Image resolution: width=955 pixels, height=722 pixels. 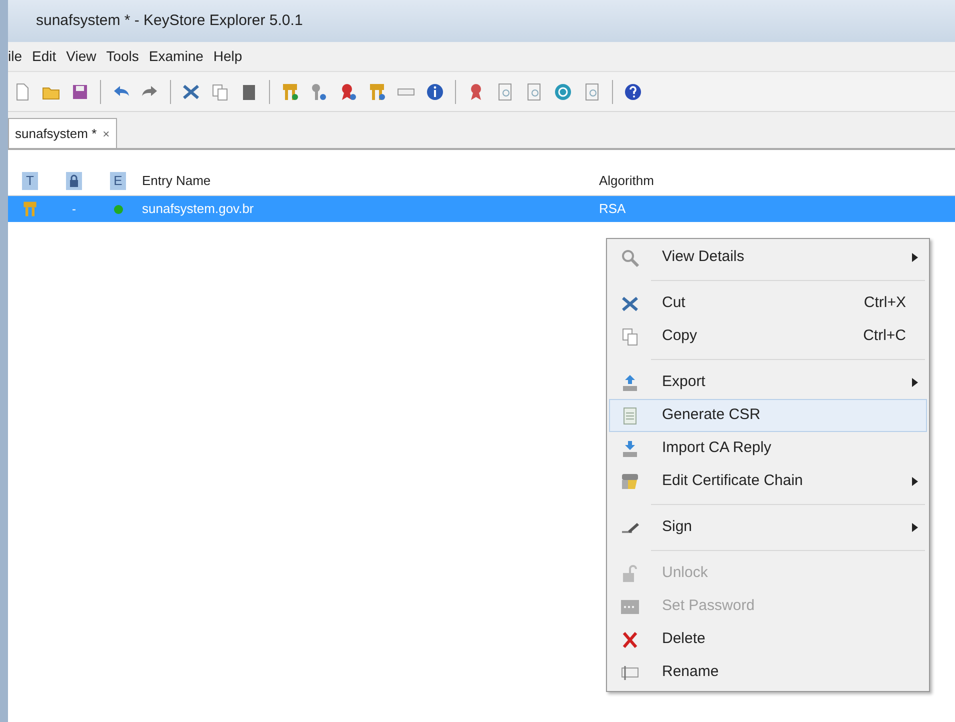 I want to click on magnifier-icon, so click(x=630, y=258).